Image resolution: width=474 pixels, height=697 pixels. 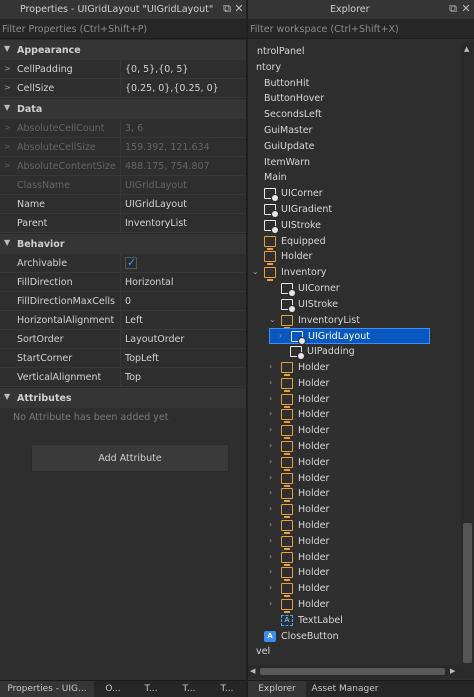 I want to click on property-row-startcorner: StartCorner TopLeft, so click(x=123, y=358).